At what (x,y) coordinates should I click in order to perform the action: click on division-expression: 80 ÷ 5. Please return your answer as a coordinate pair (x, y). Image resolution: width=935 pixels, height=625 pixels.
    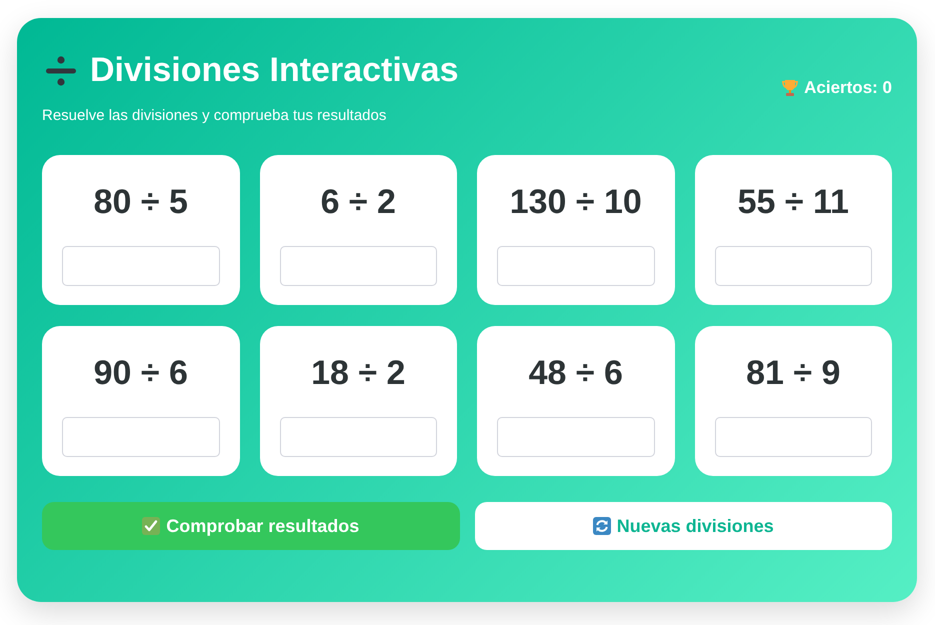
    Looking at the image, I should click on (141, 202).